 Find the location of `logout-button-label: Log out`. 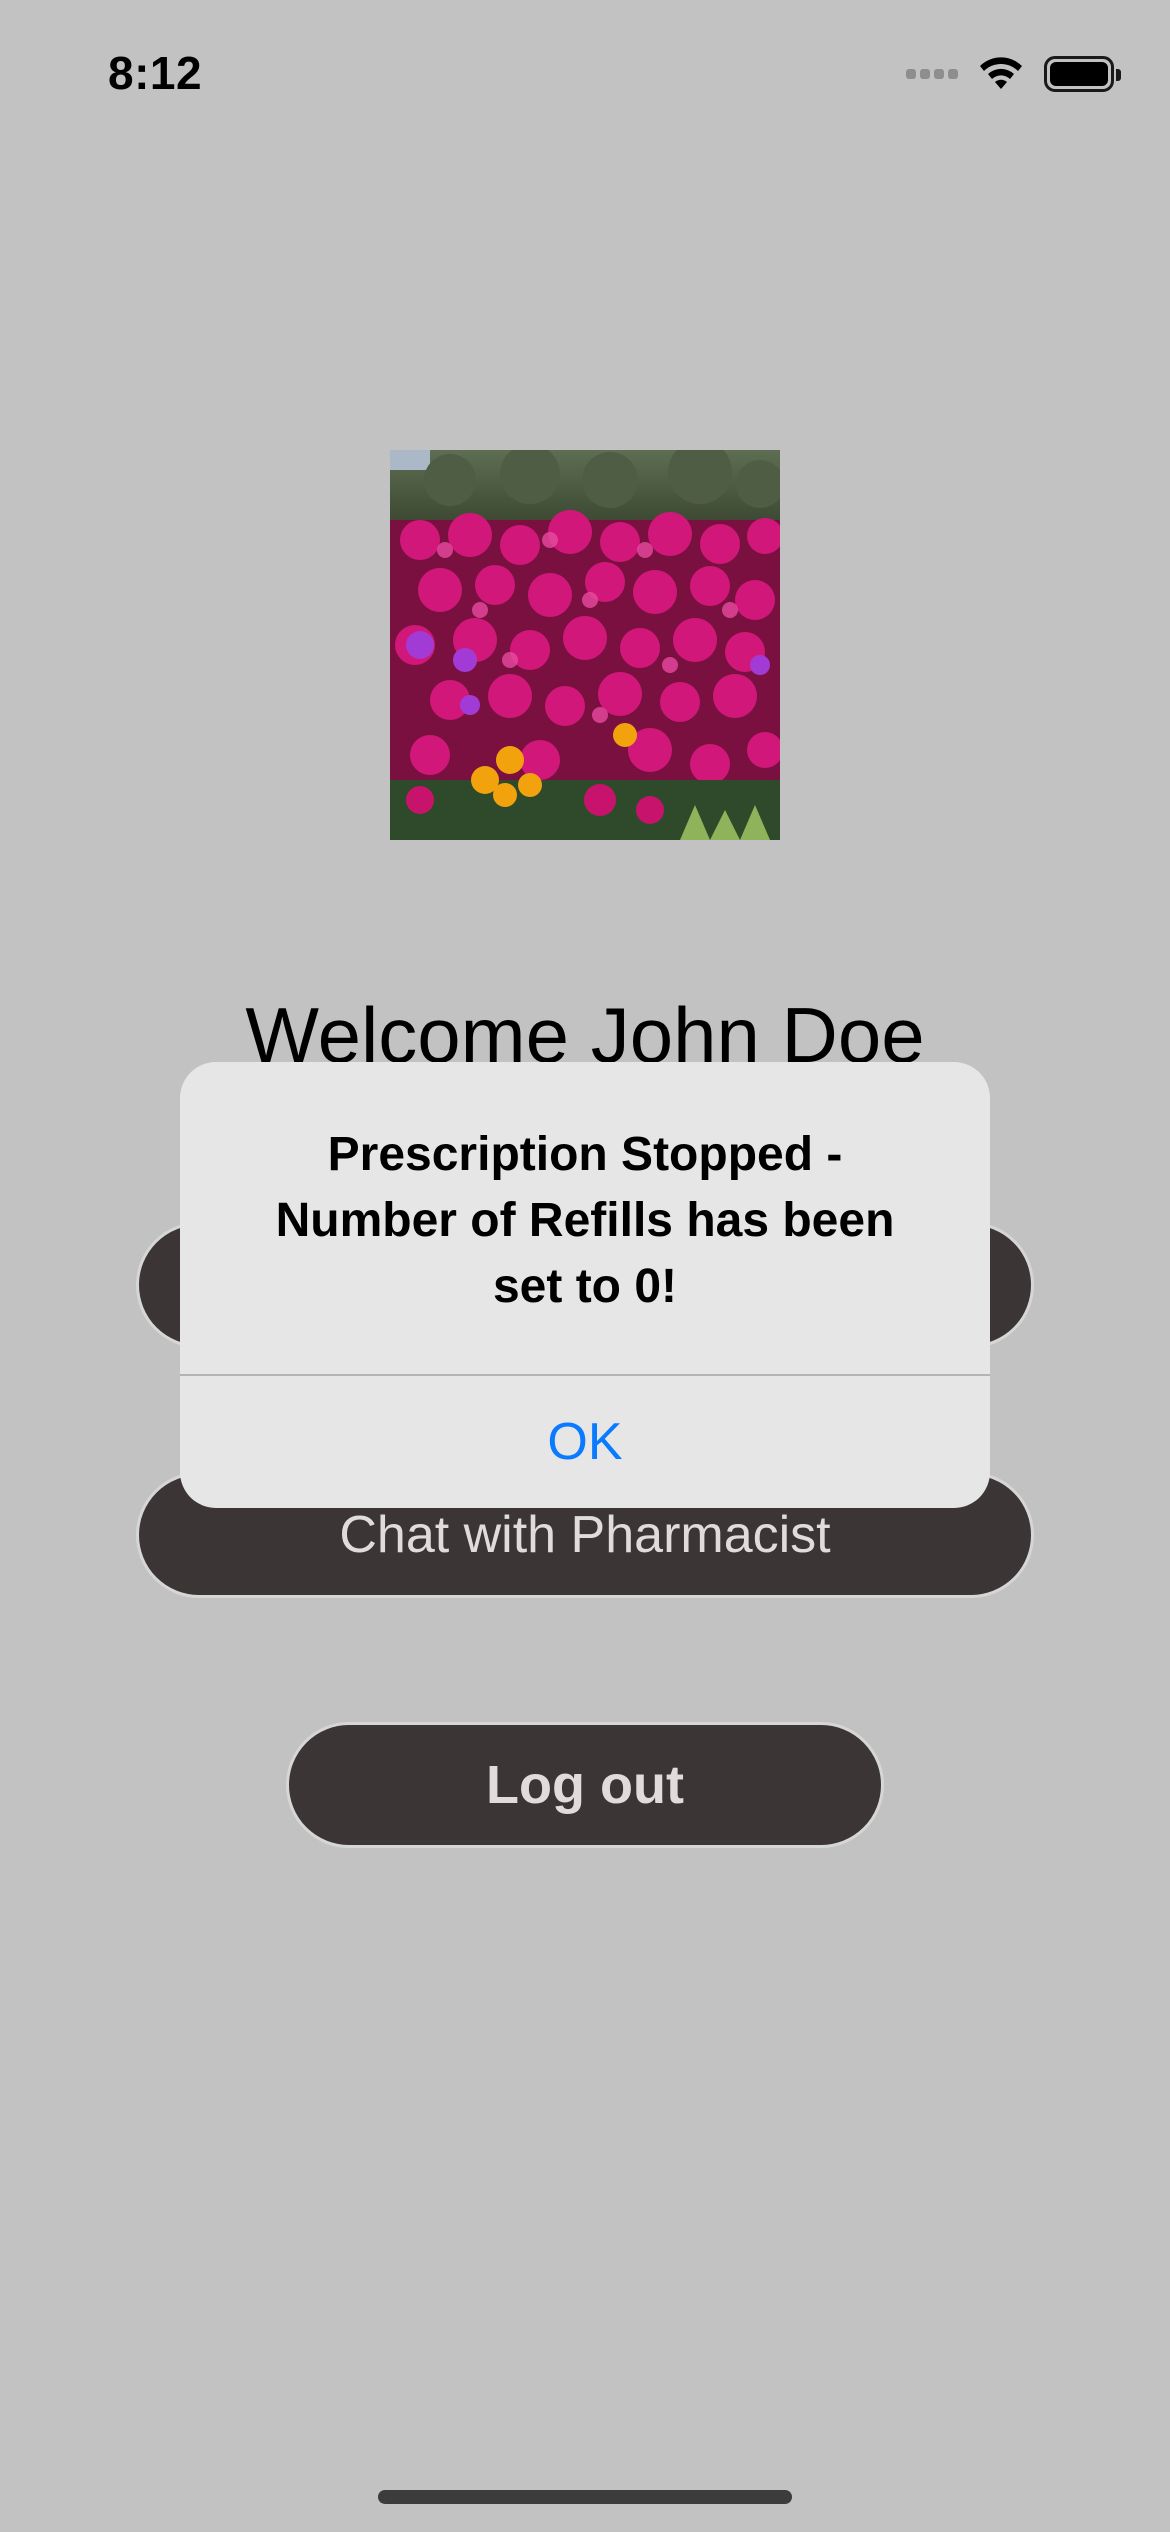

logout-button-label: Log out is located at coordinates (585, 1785).